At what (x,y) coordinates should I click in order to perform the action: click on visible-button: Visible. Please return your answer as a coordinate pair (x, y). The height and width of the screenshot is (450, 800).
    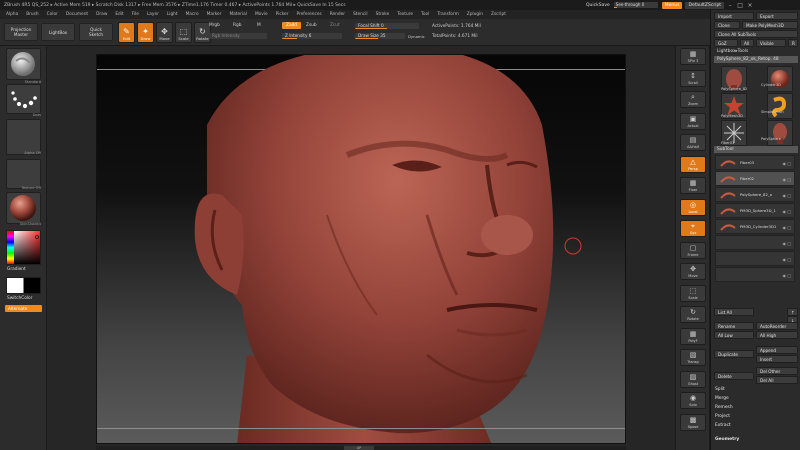
    Looking at the image, I should click on (771, 43).